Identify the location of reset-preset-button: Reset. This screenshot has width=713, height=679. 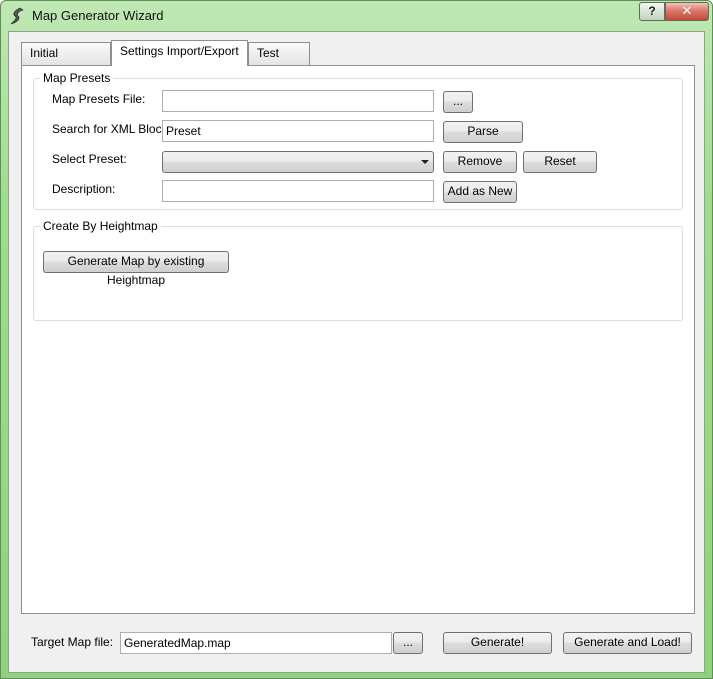
(560, 162).